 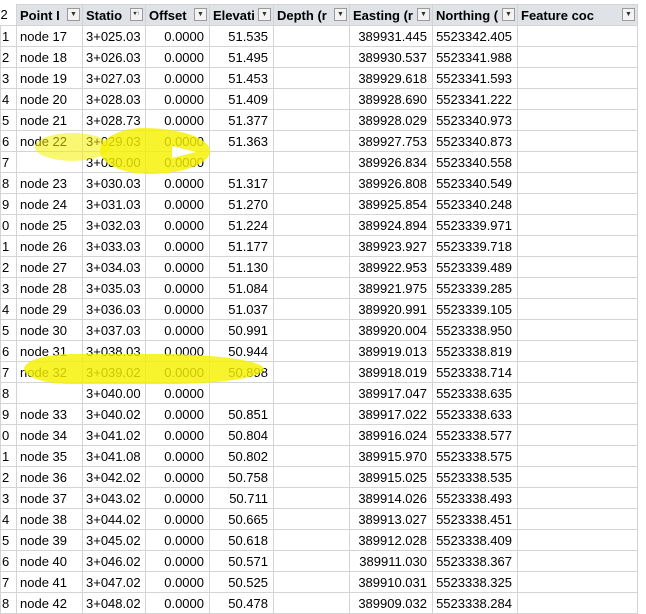 I want to click on cell-elevation: 50.944, so click(x=241, y=351).